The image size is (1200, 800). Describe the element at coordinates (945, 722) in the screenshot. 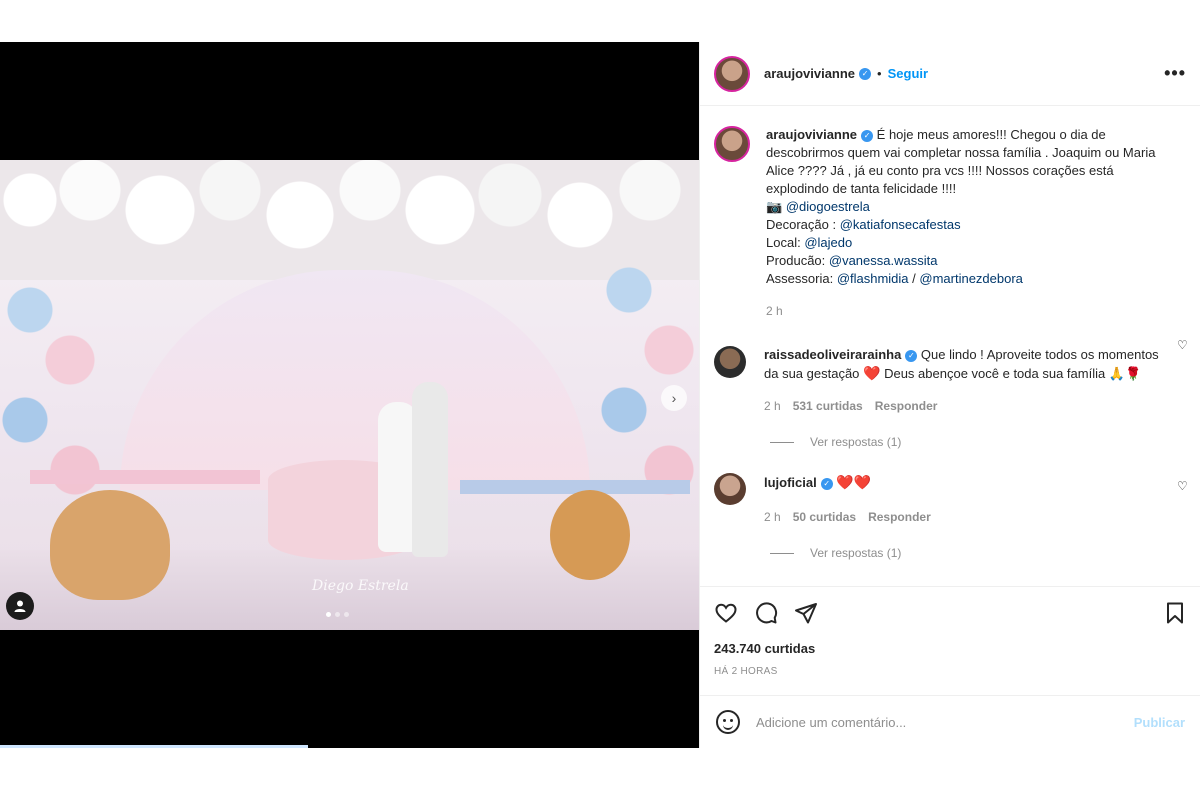

I see `comment-input` at that location.